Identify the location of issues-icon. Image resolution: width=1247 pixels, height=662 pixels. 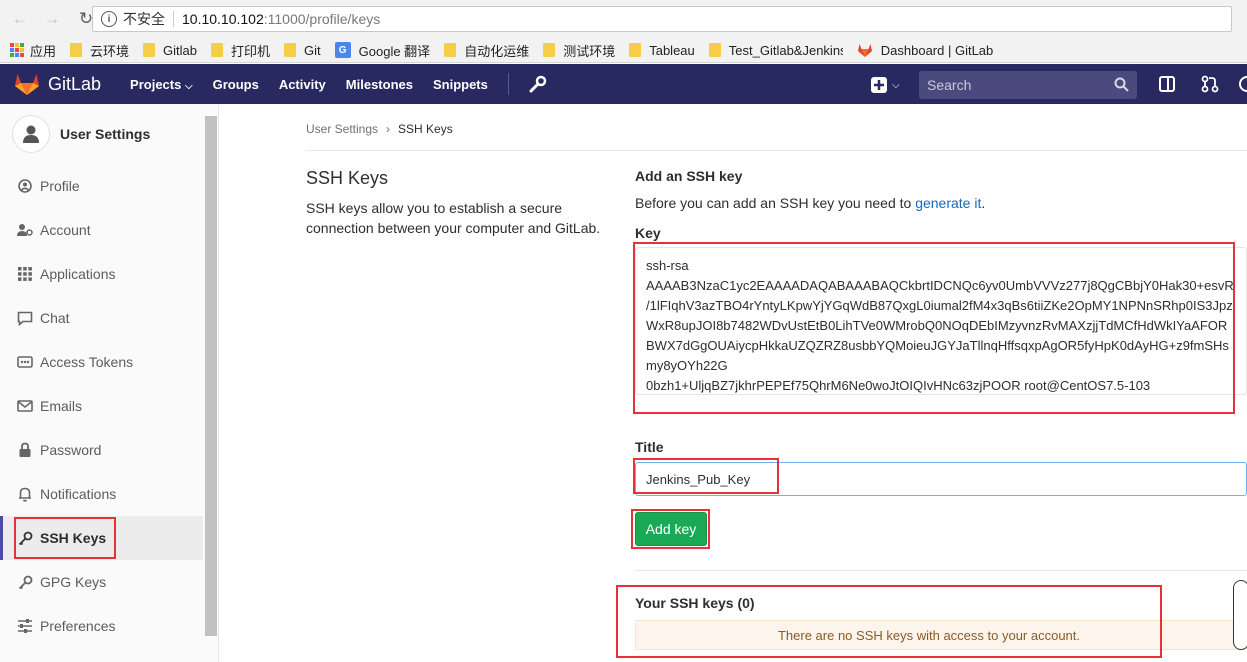
(1242, 84).